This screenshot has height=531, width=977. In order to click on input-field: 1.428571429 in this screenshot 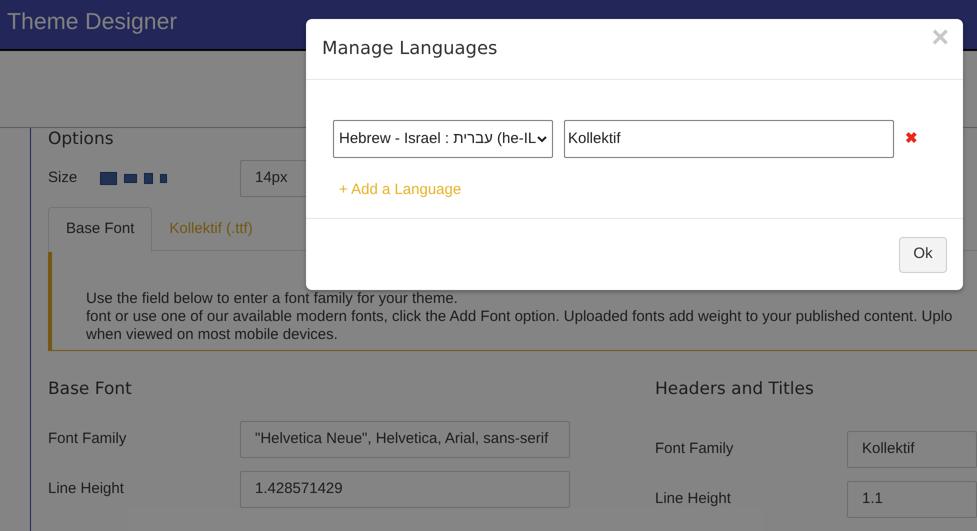, I will do `click(405, 489)`.